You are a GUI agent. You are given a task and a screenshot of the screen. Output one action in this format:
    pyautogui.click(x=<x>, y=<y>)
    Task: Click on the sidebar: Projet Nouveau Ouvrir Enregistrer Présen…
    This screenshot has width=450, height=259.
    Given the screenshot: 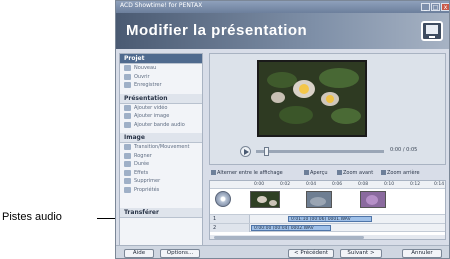 What is the action you would take?
    pyautogui.click(x=161, y=151)
    